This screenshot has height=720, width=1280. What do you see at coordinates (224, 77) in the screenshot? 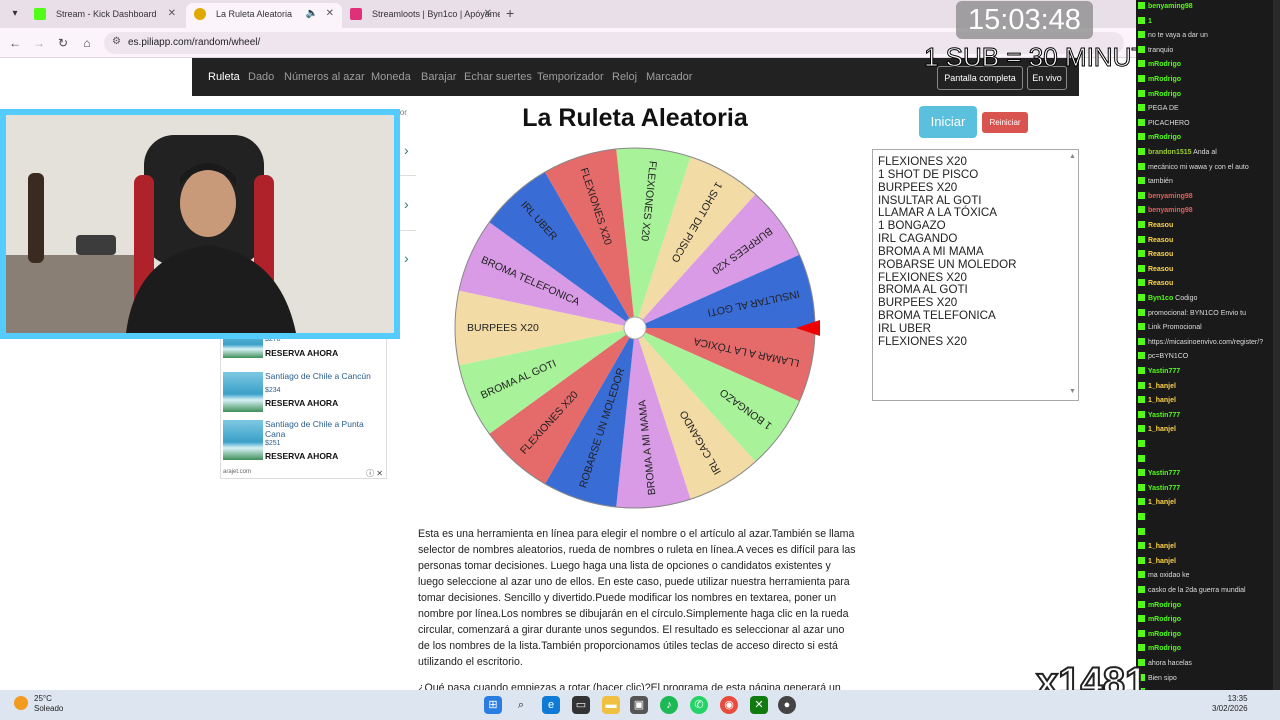
I see `nav-link-ruleta: Ruleta` at bounding box center [224, 77].